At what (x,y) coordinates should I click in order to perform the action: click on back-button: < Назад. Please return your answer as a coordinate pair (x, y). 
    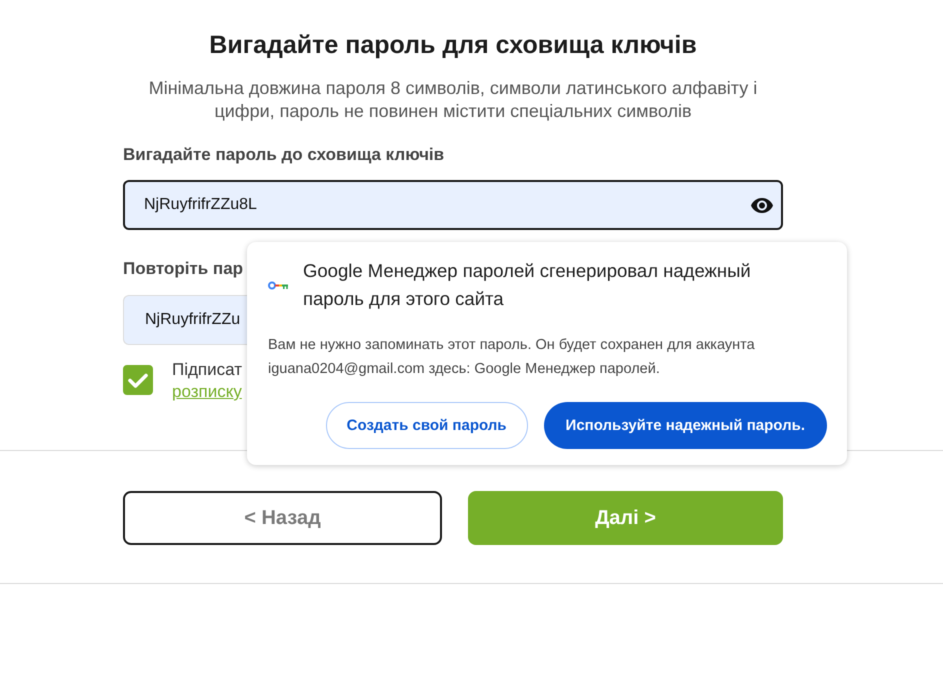
    Looking at the image, I should click on (282, 518).